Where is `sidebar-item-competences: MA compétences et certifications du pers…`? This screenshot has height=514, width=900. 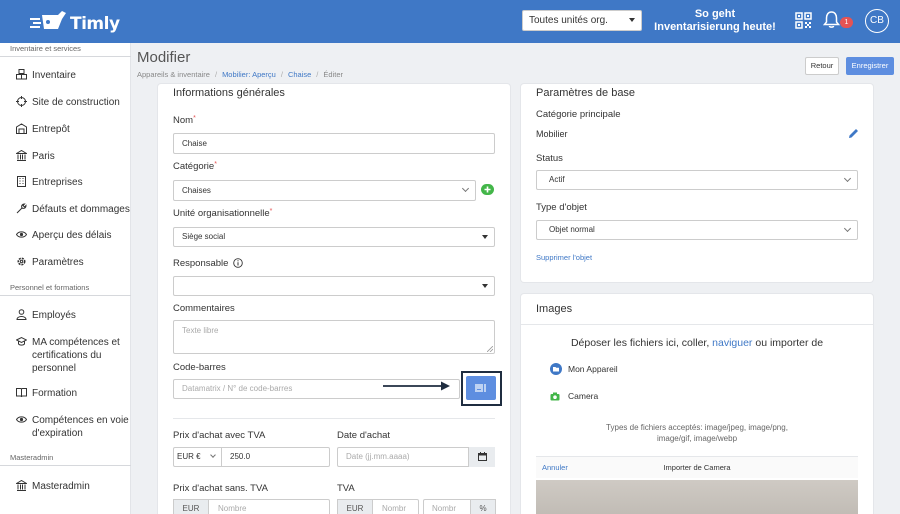 sidebar-item-competences: MA compétences et certifications du pers… is located at coordinates (65, 355).